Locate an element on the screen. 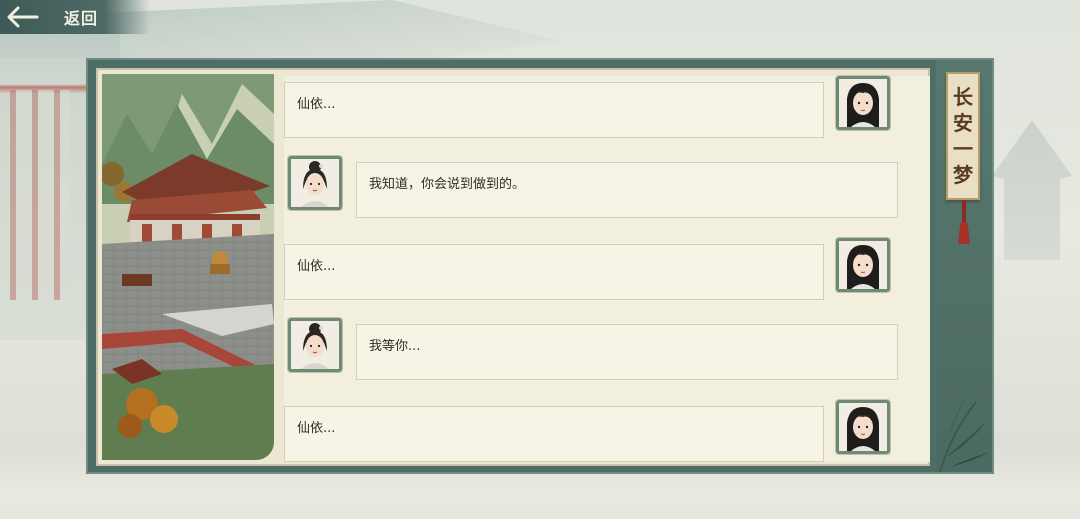  tassel-icon is located at coordinates (964, 233).